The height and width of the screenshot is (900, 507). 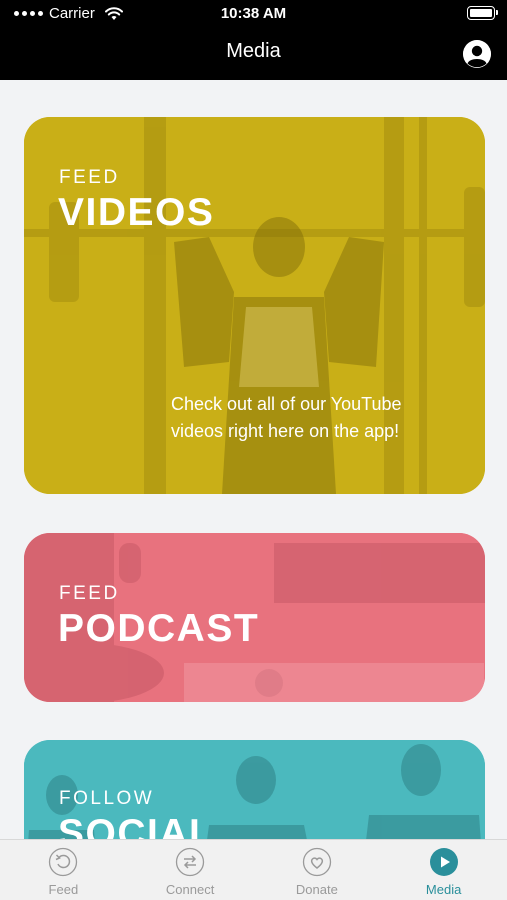 What do you see at coordinates (316, 889) in the screenshot?
I see `tab-donate-label: Donate` at bounding box center [316, 889].